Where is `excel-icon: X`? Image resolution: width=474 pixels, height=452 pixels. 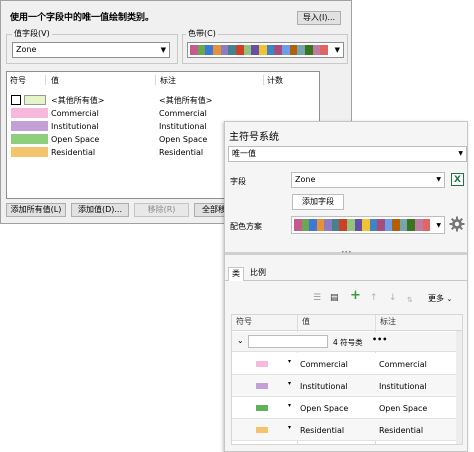
excel-icon: X is located at coordinates (457, 179).